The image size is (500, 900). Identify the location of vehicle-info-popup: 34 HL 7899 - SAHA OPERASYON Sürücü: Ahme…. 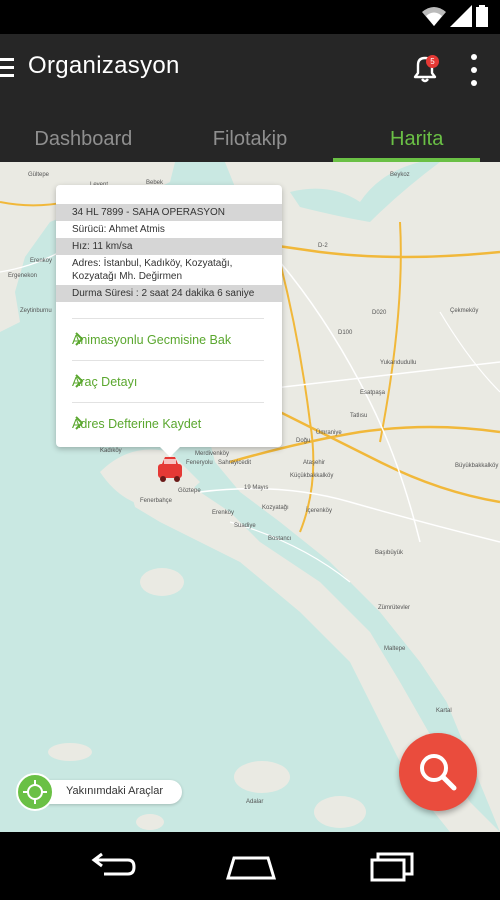
(169, 321).